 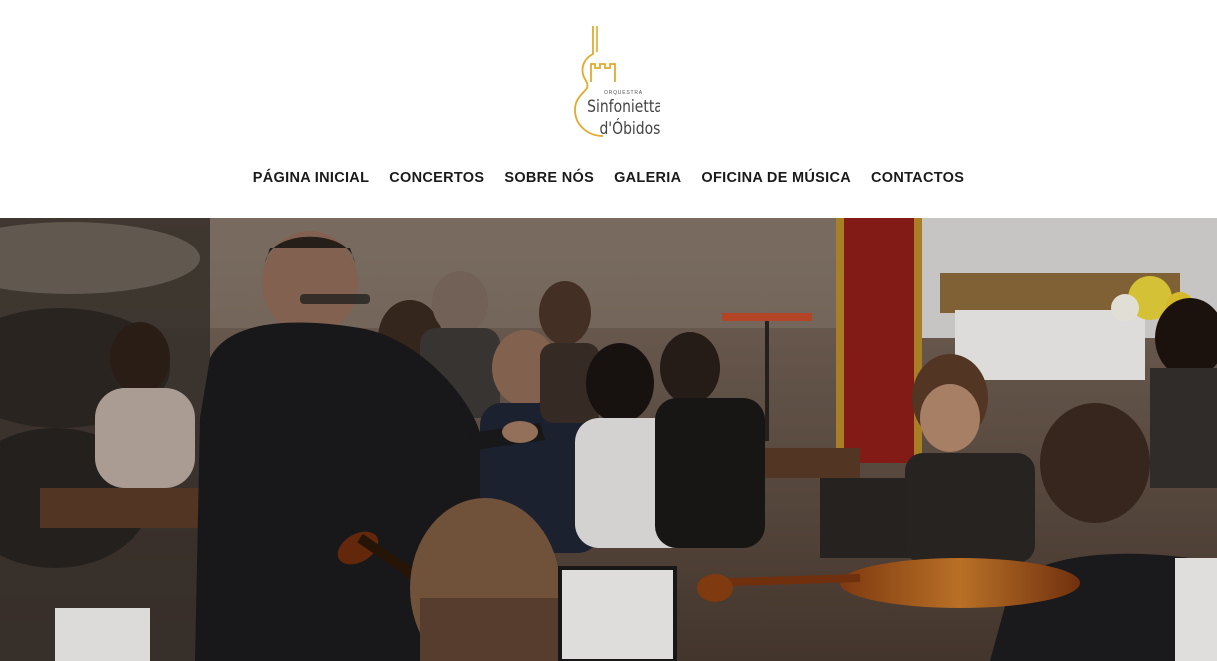 I want to click on site-logo: ORQUESTRA Sinfonietta d'Óbidos, so click(x=612, y=83).